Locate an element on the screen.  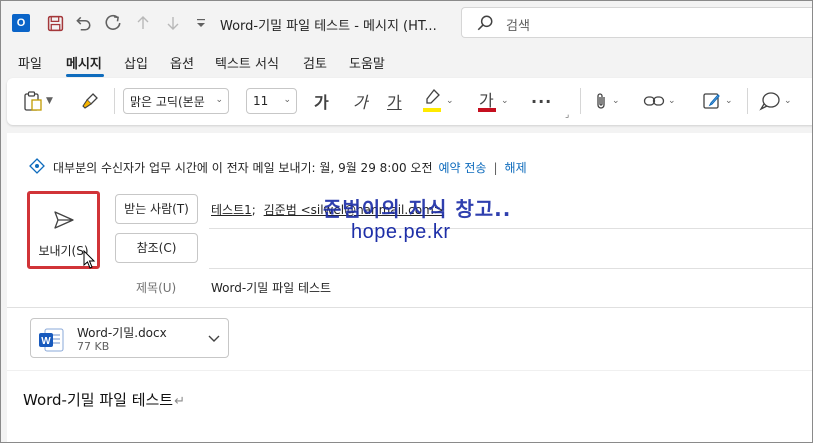
format-painter-button is located at coordinates (90, 101).